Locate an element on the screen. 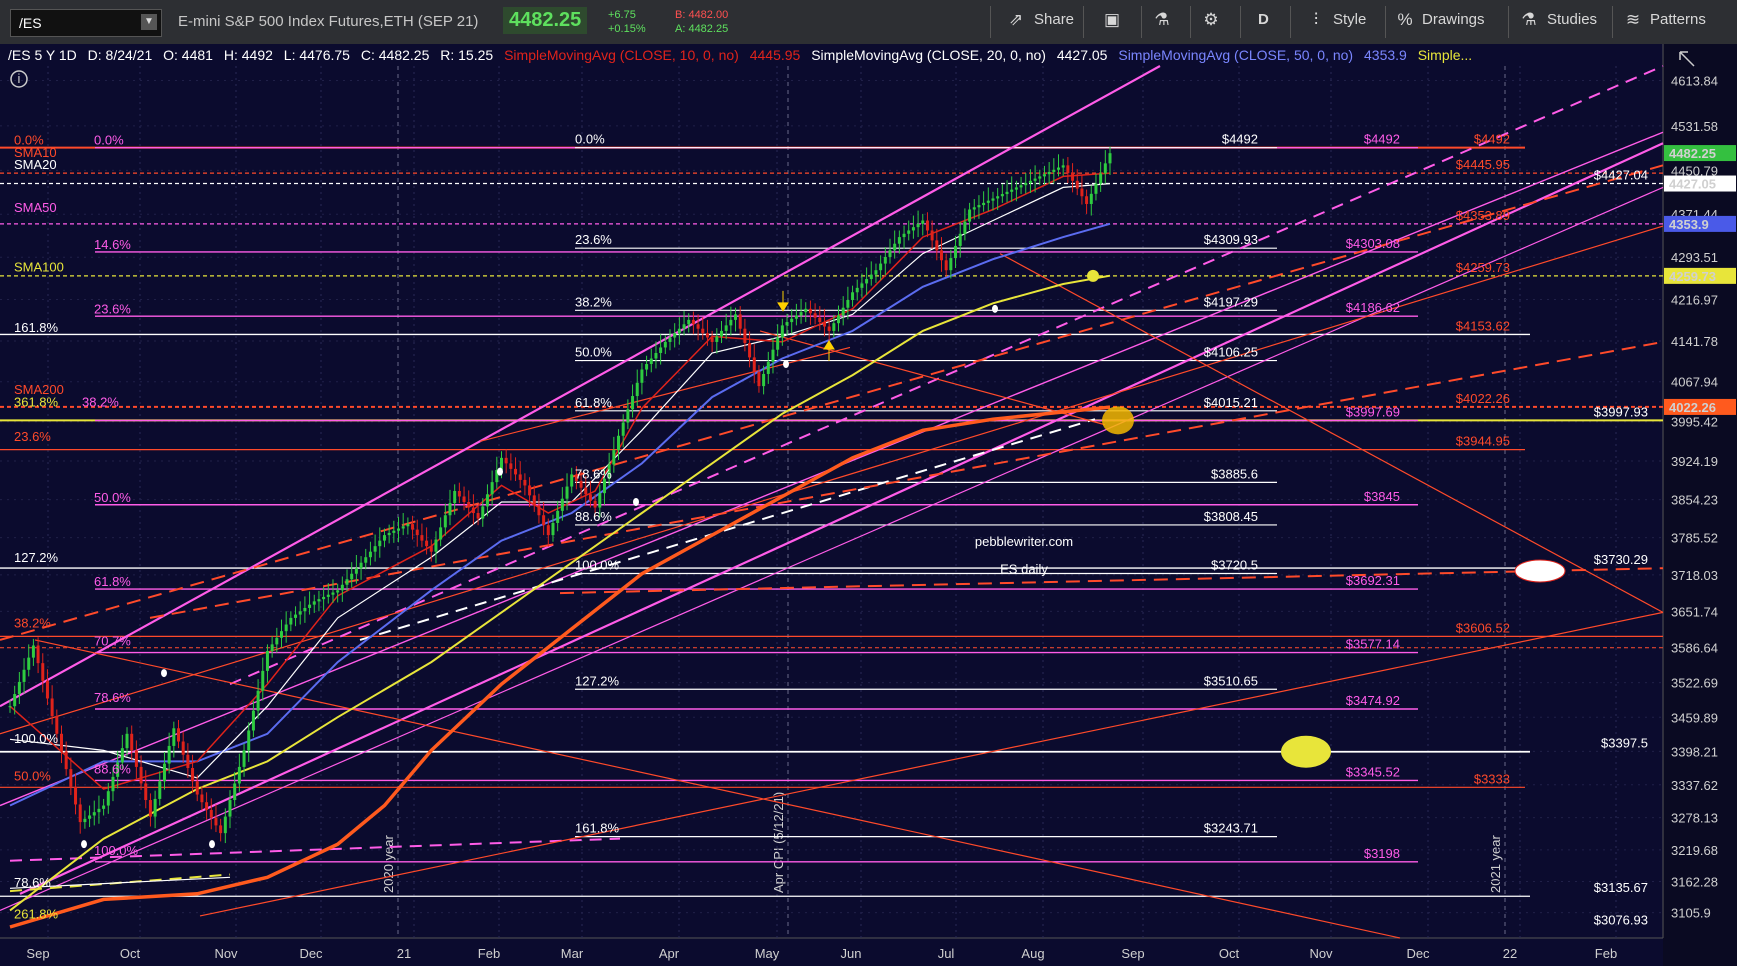  fib-left-label: 88.6% is located at coordinates (112, 768).